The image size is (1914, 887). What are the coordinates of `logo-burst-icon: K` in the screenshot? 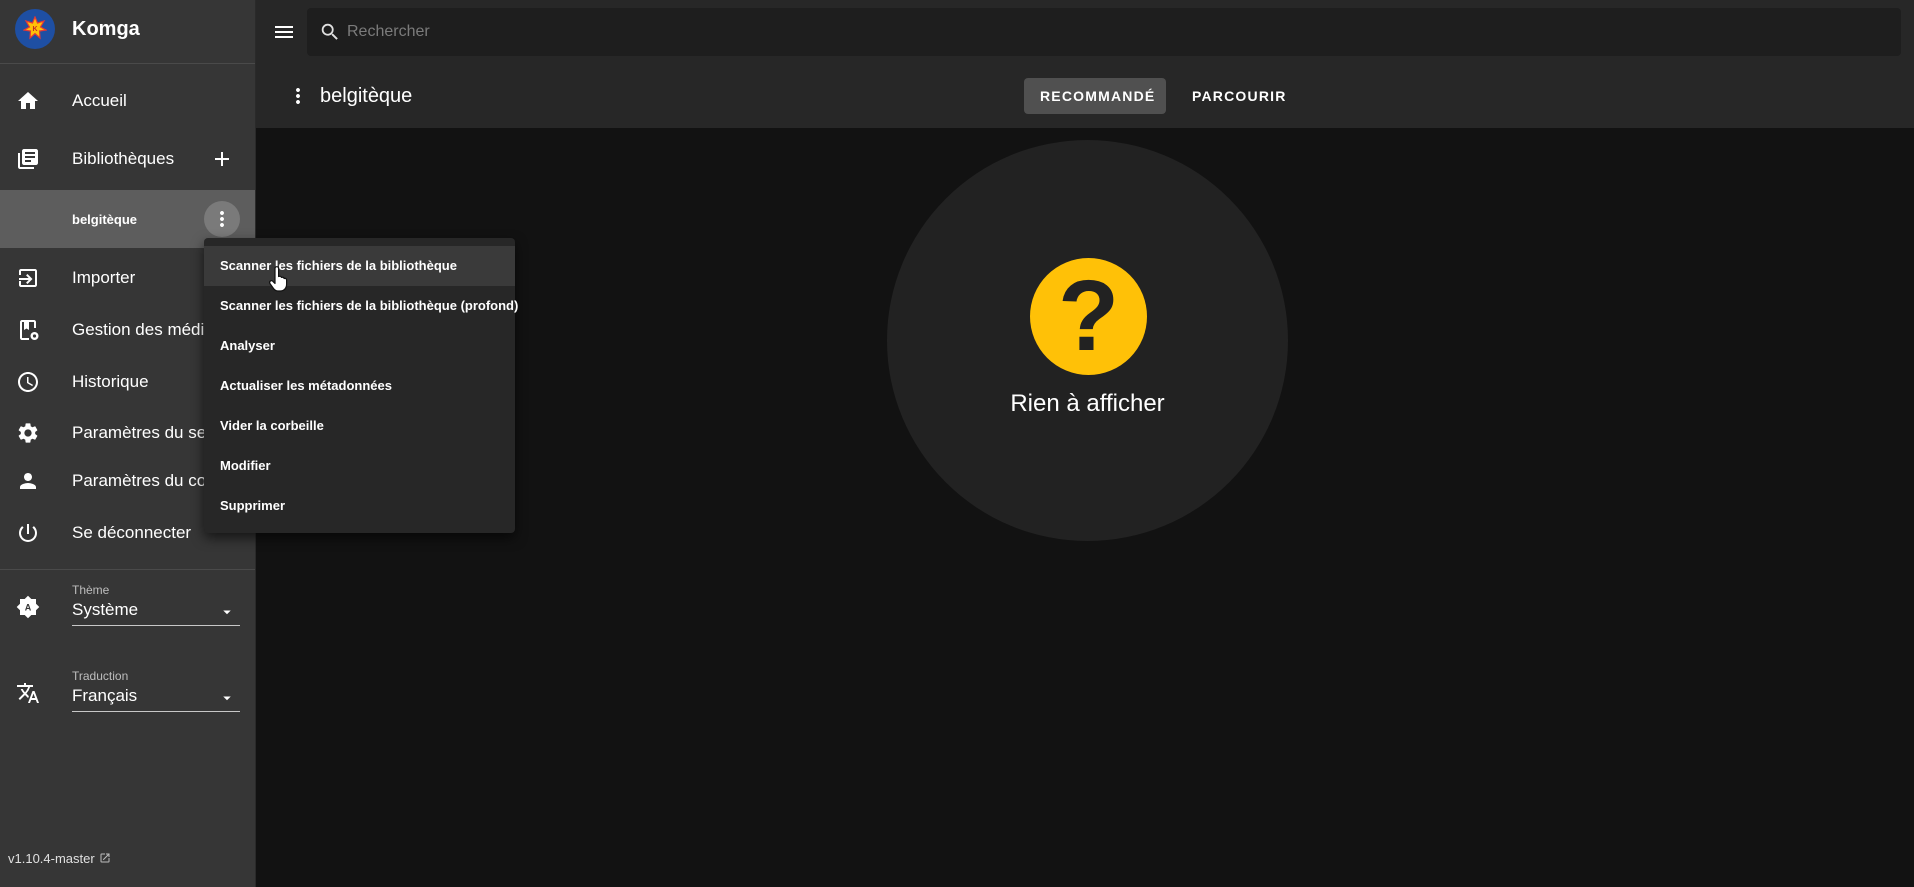 It's located at (35, 28).